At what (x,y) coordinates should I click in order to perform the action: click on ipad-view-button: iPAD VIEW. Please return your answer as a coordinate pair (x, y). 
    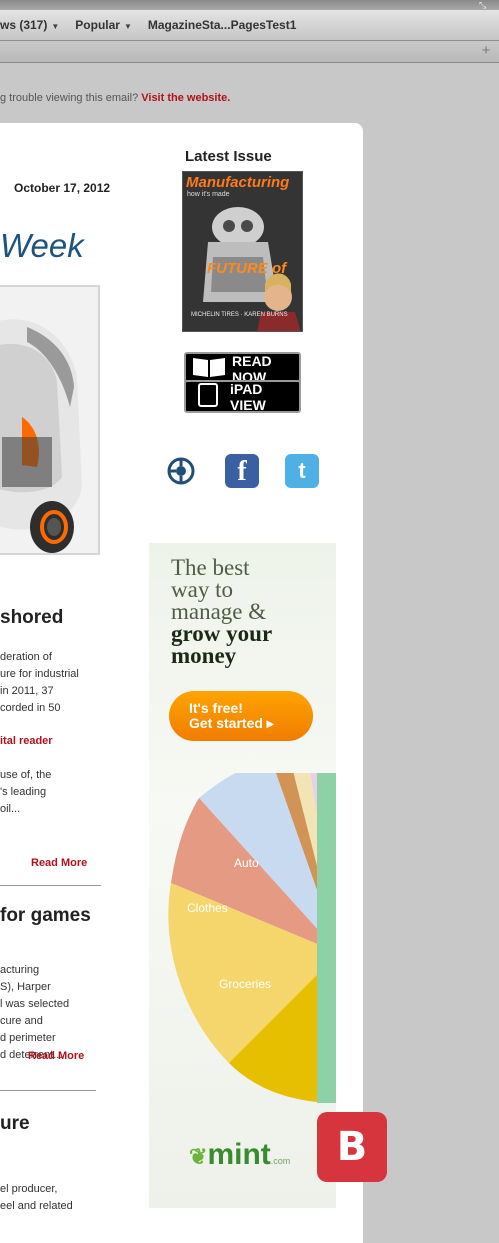
    Looking at the image, I should click on (242, 396).